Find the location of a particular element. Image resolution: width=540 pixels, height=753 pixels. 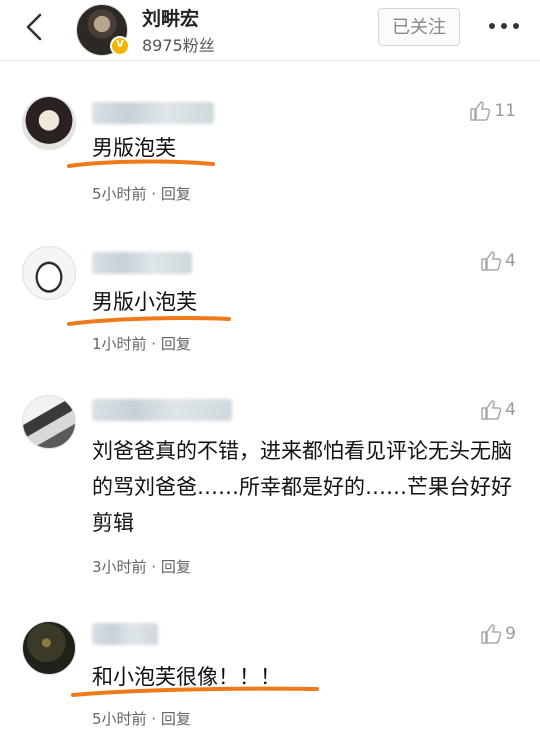

more-button is located at coordinates (504, 26).